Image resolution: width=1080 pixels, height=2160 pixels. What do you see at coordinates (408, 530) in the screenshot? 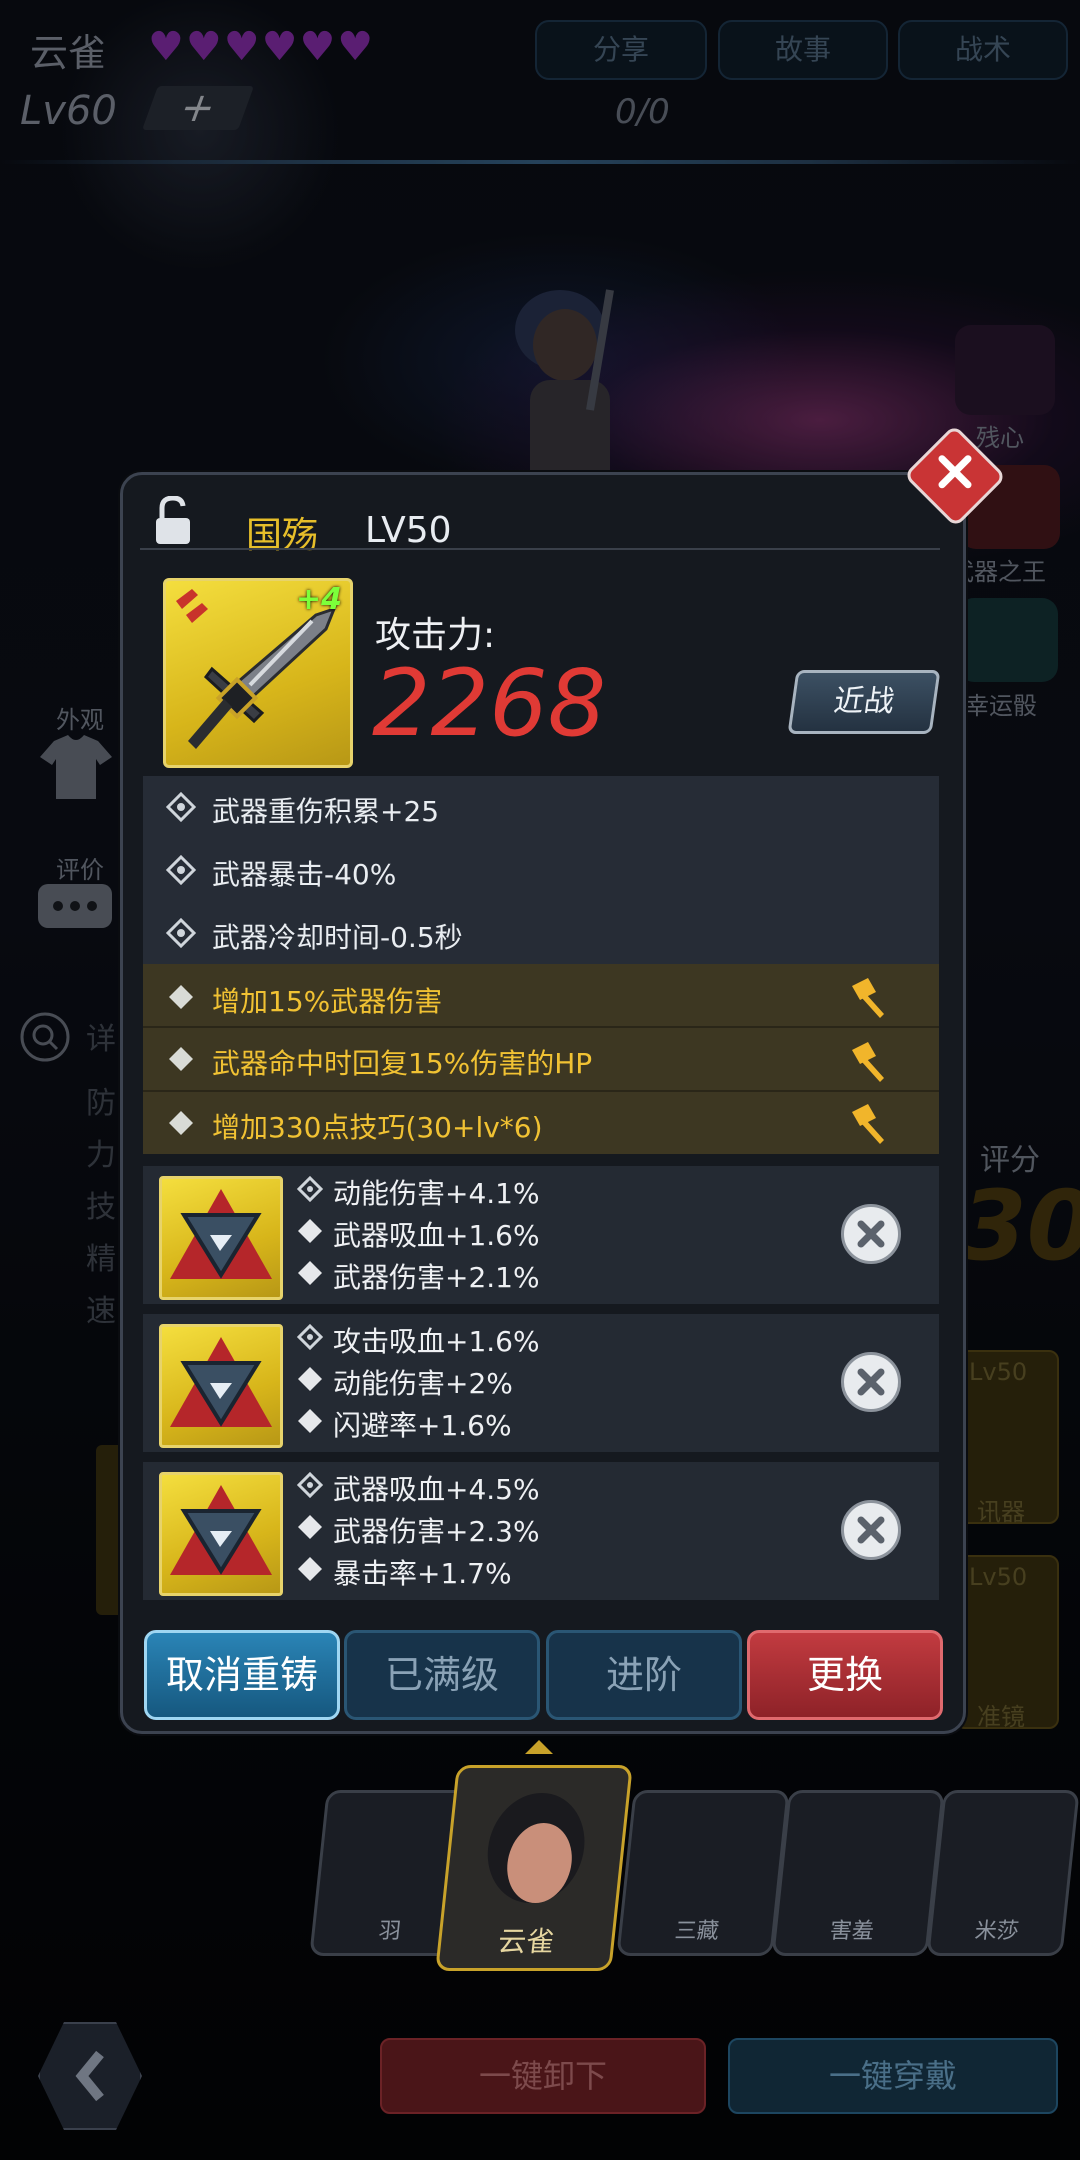
I see `weapon-level: LV50` at bounding box center [408, 530].